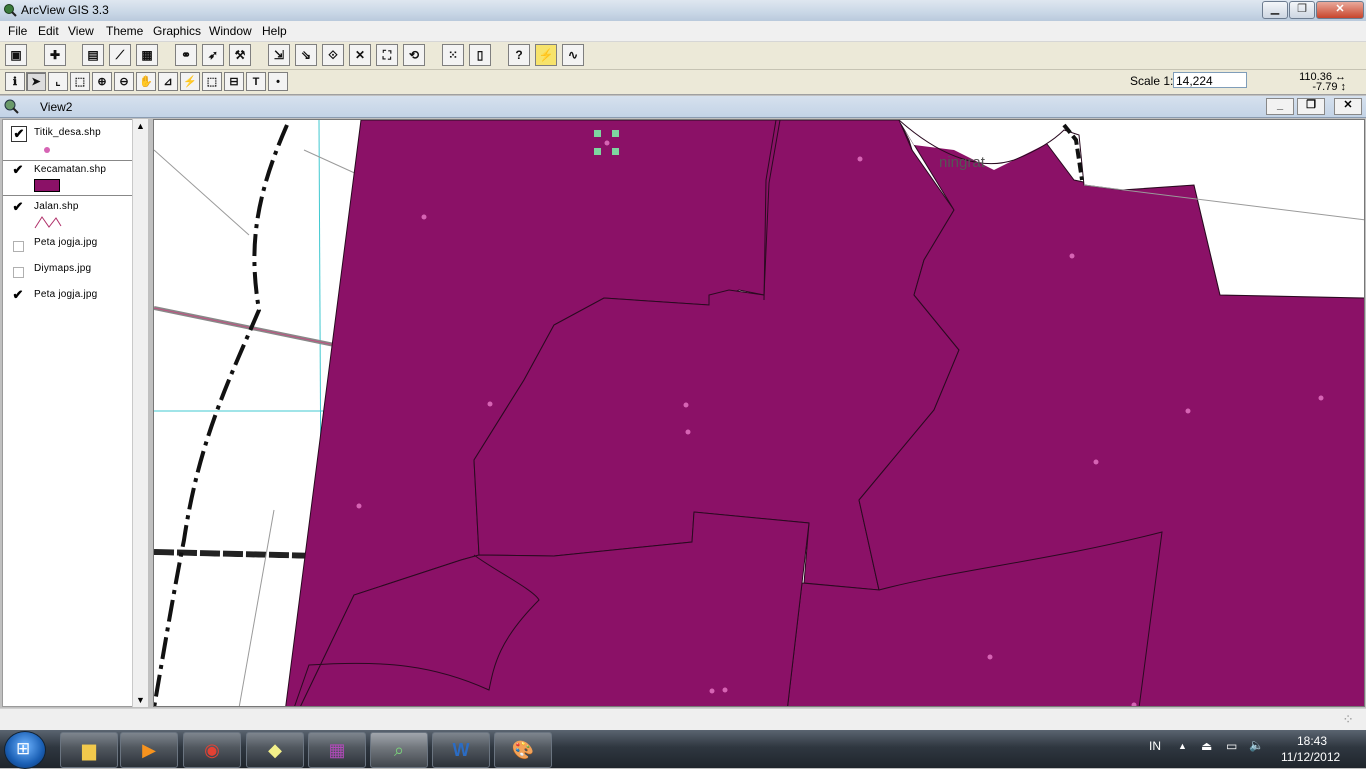 Image resolution: width=1366 pixels, height=769 pixels. I want to click on taskbar-word: W, so click(461, 750).